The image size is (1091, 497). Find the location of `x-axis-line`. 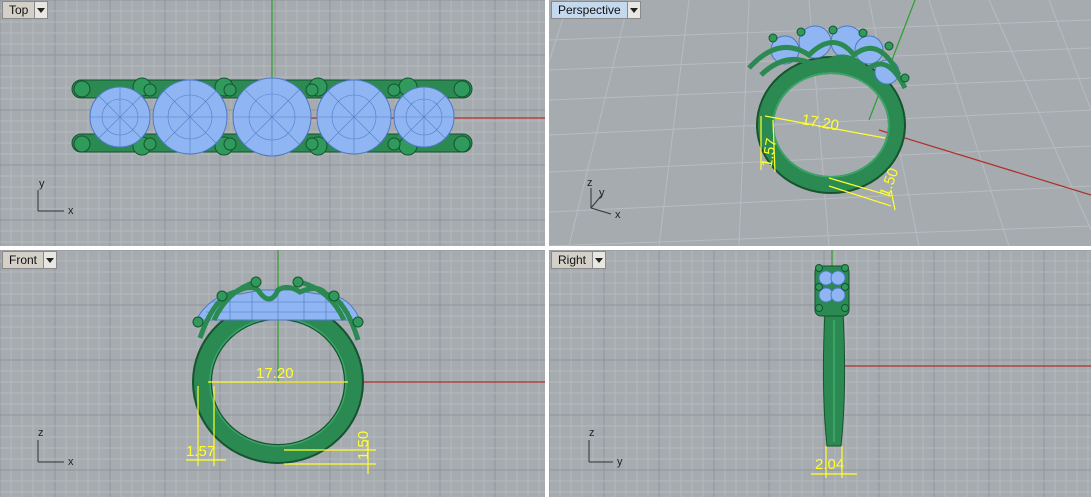

x-axis-line is located at coordinates (984, 162).